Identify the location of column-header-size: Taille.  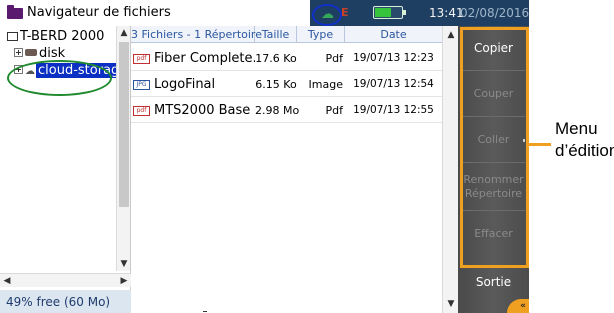
(276, 34).